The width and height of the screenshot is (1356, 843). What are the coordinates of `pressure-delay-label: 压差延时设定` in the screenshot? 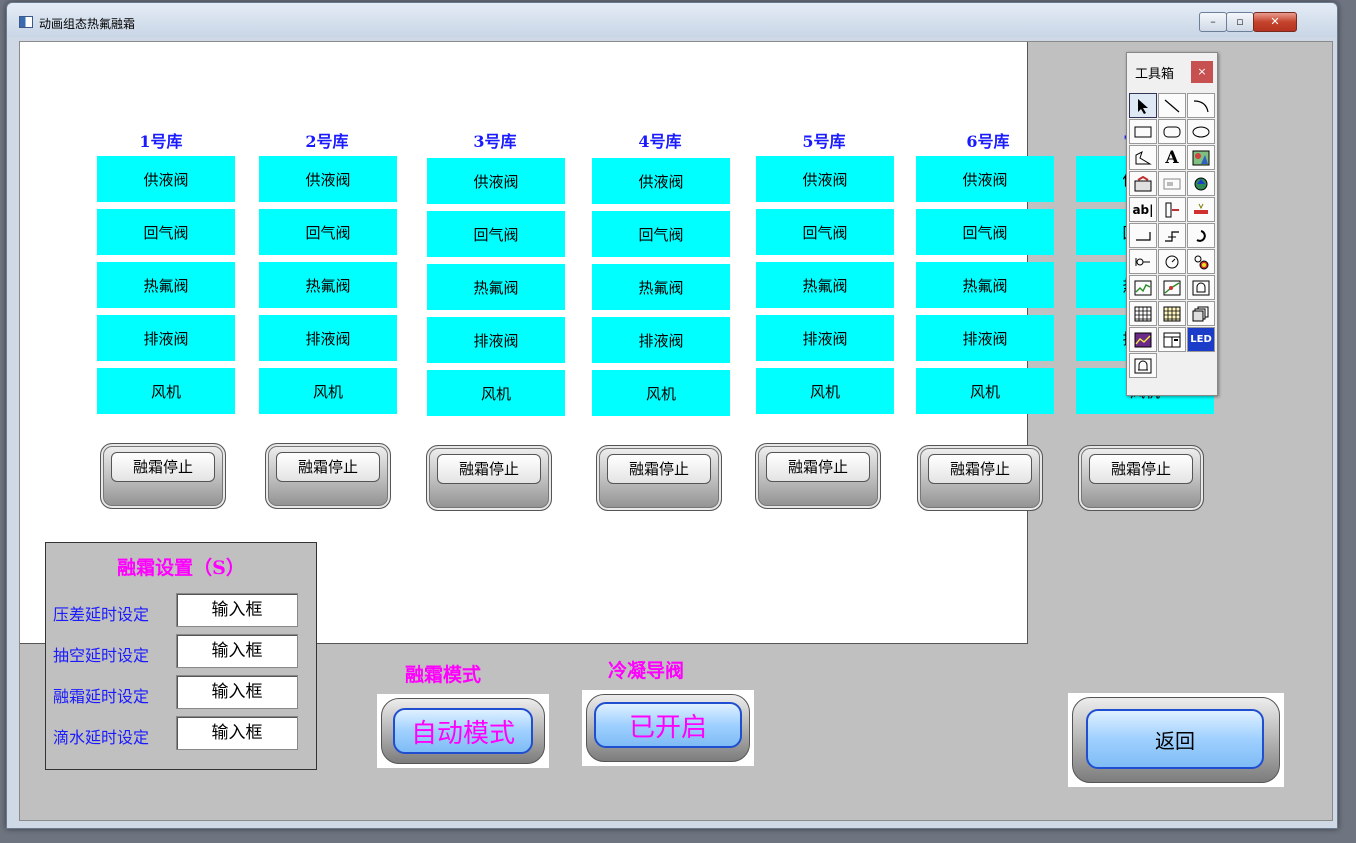 It's located at (101, 614).